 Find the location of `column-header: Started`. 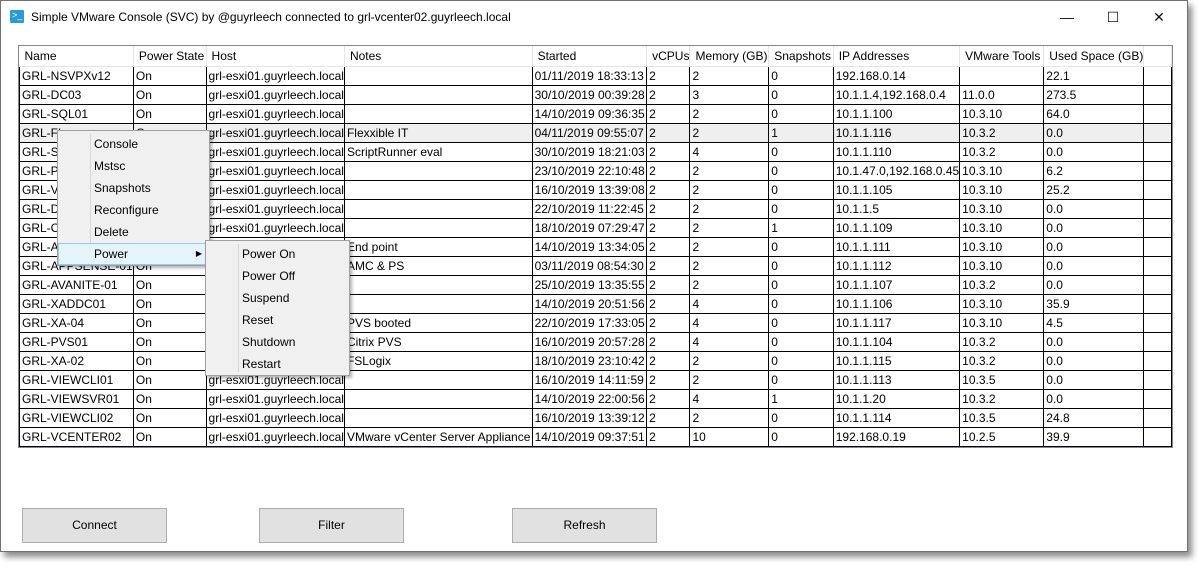

column-header: Started is located at coordinates (590, 56).